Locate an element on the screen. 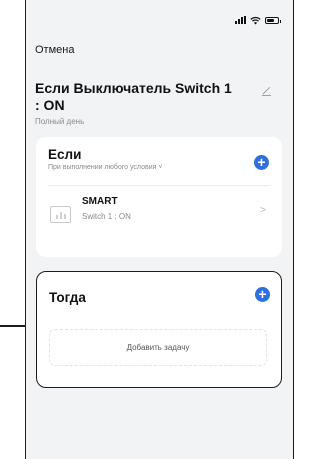 Image resolution: width=320 pixels, height=459 pixels. condition-mode-dropdown: При выполнении любого условия ˅ is located at coordinates (105, 167).